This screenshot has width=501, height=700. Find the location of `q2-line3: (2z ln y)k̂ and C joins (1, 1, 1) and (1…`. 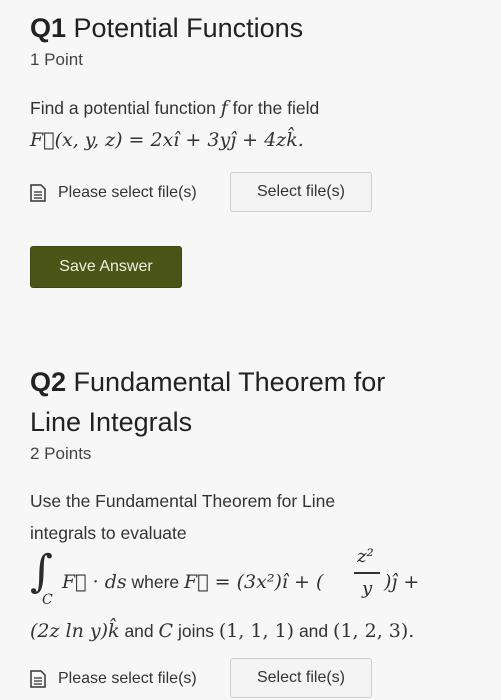

q2-line3: (2z ln y)k̂ and C joins (1, 1, 1) and (1… is located at coordinates (222, 631).